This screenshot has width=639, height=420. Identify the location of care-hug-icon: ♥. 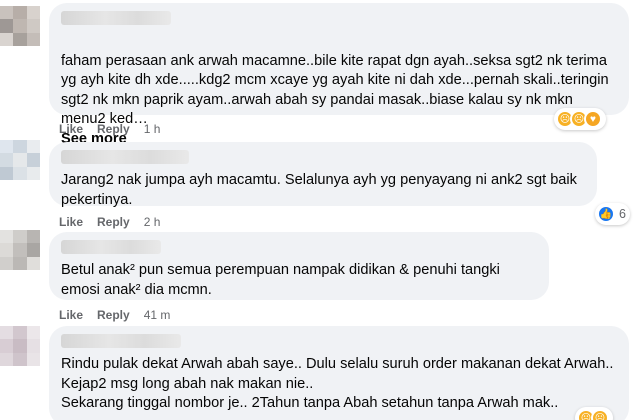
(593, 119).